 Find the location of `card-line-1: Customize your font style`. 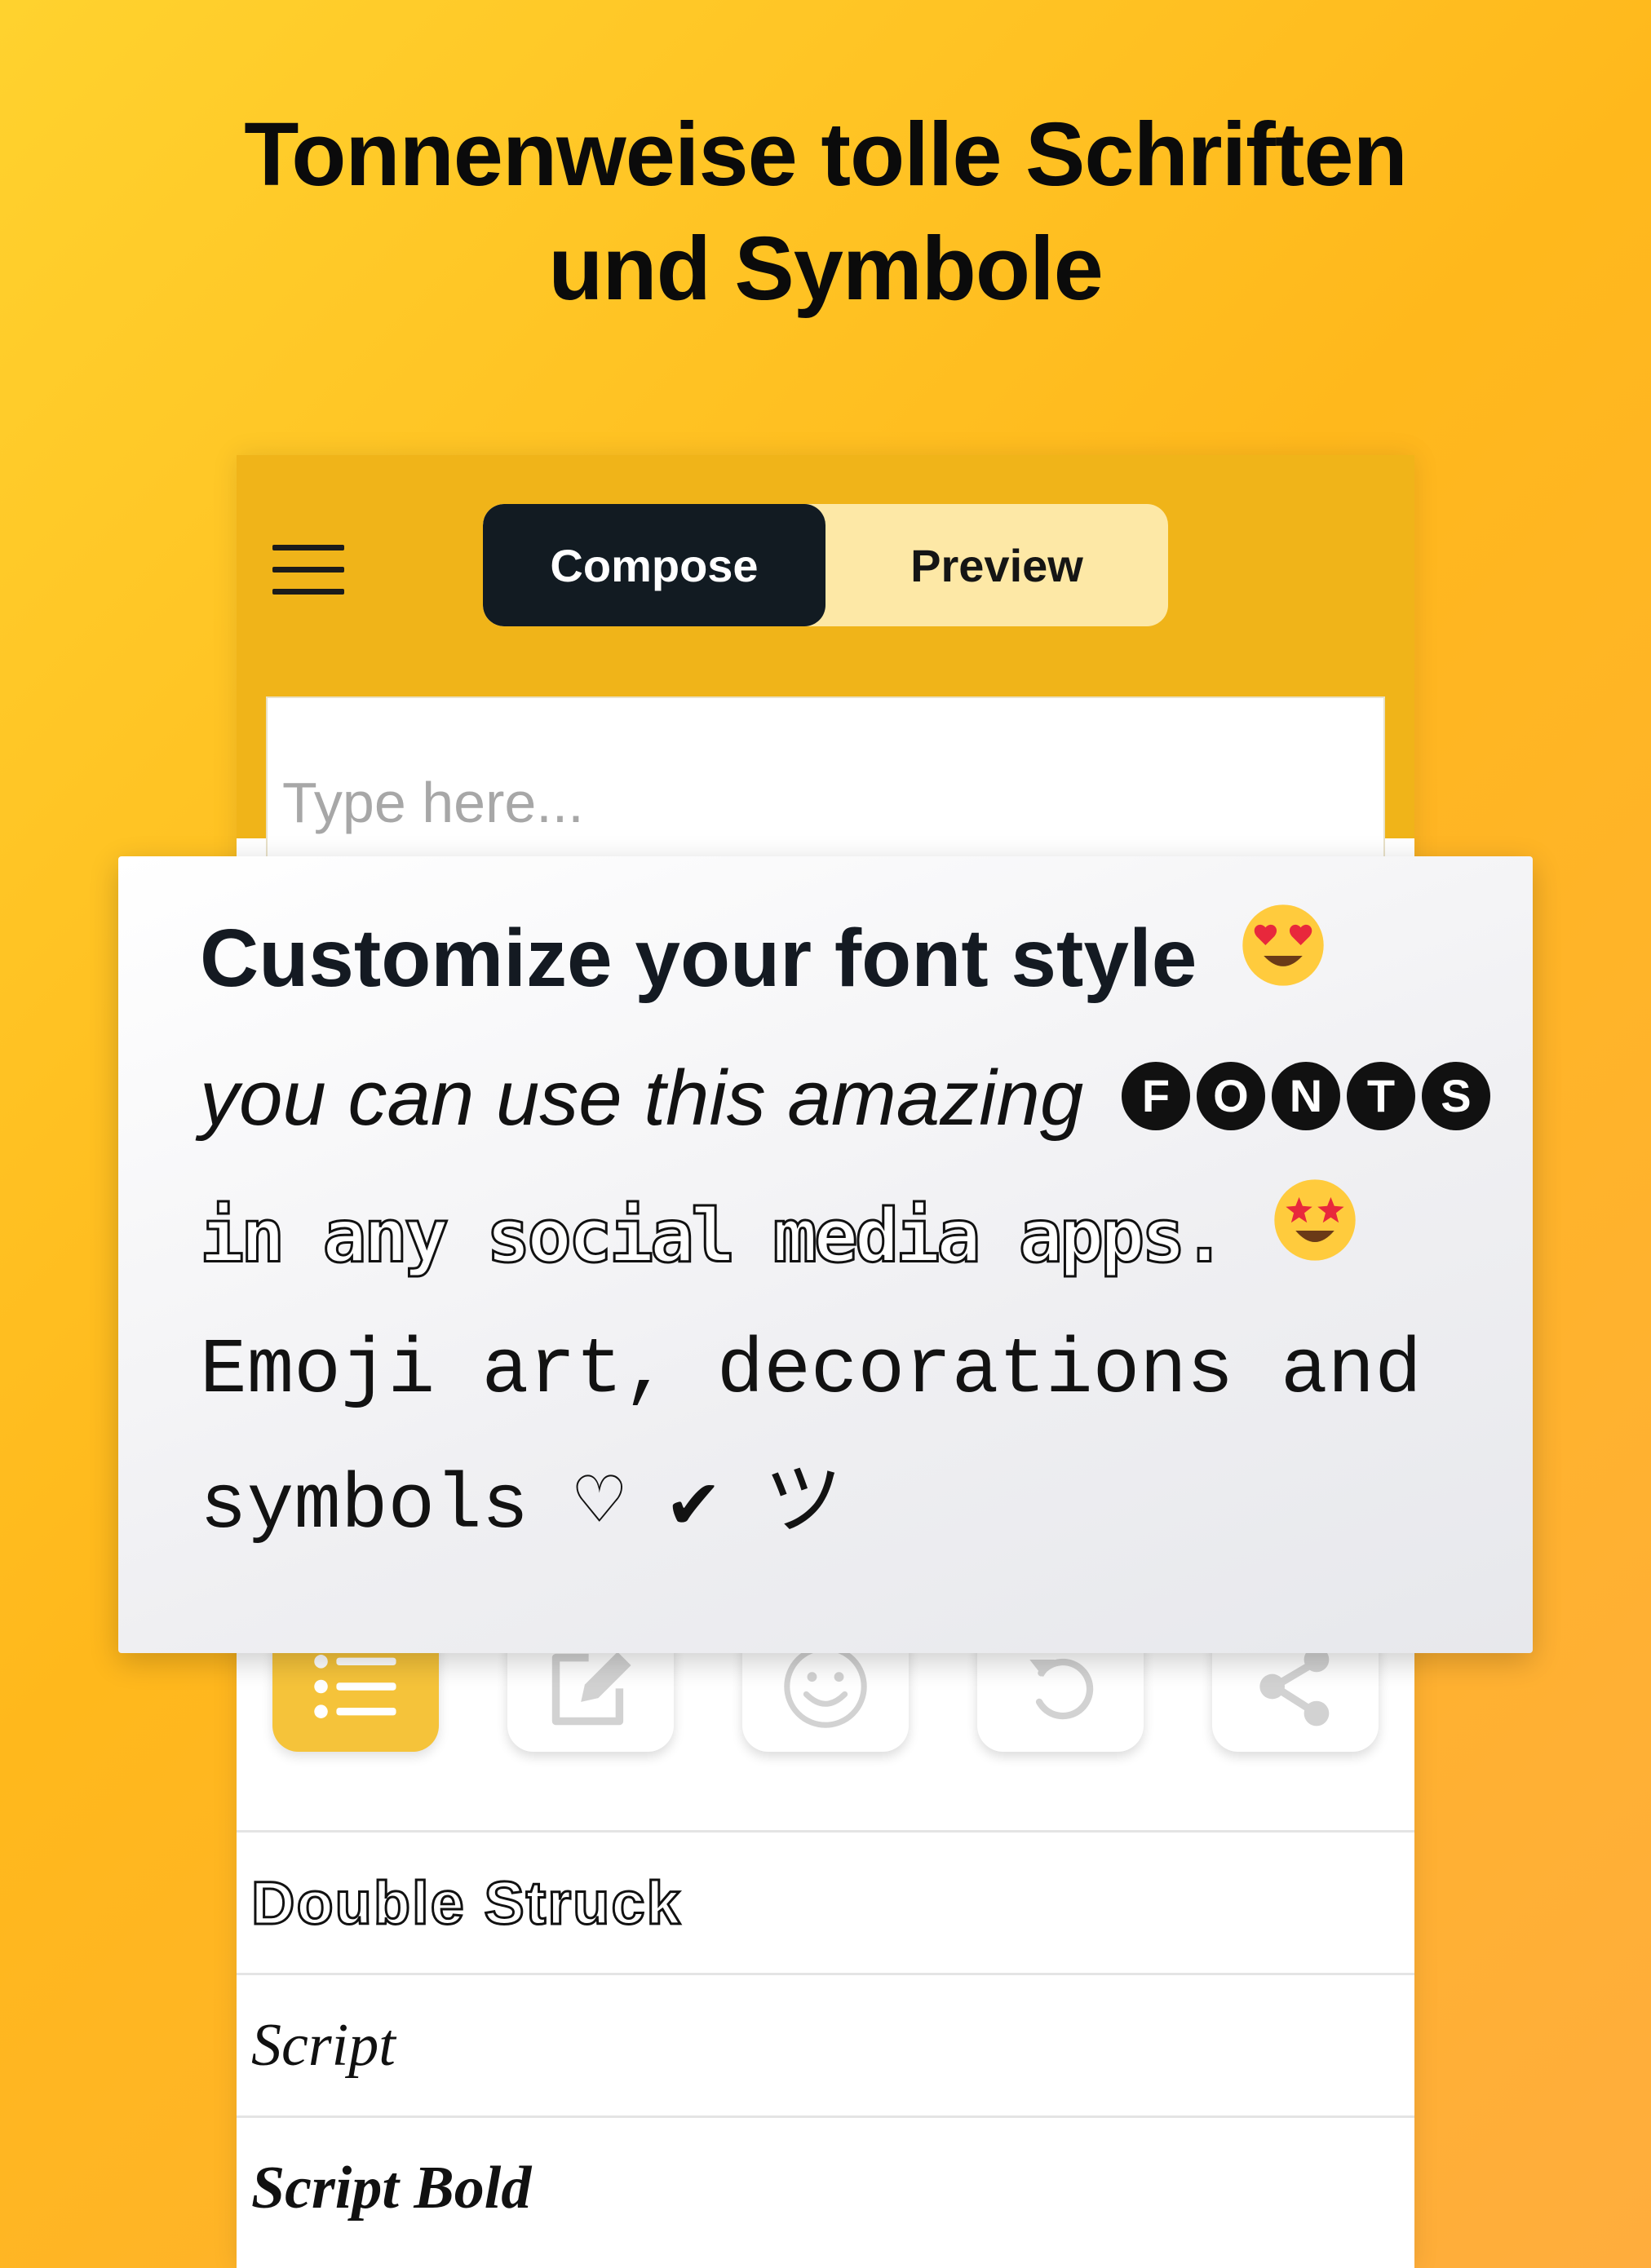

card-line-1: Customize your font style is located at coordinates (763, 963).